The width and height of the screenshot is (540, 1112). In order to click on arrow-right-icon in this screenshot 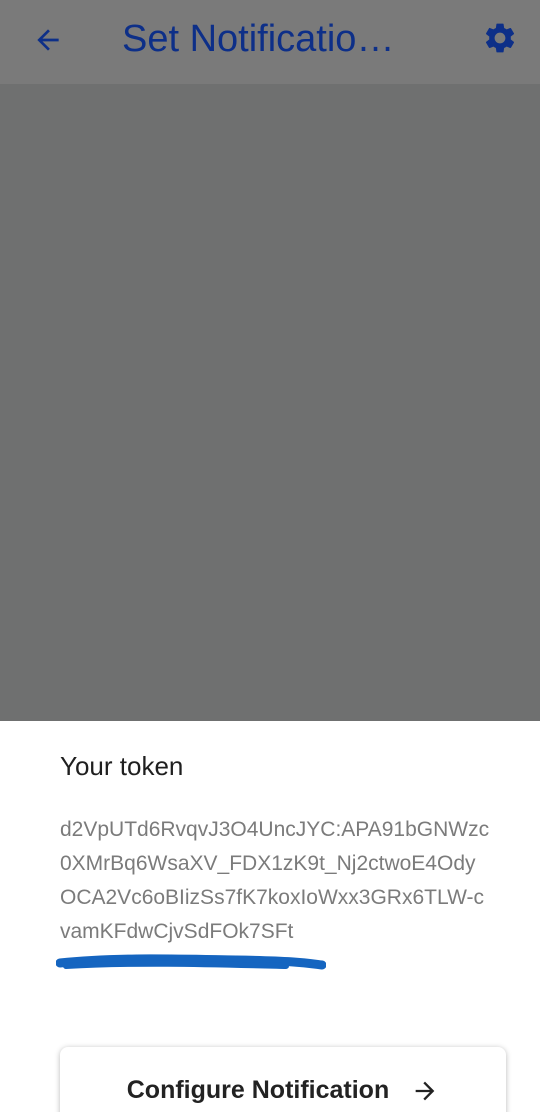, I will do `click(425, 1091)`.